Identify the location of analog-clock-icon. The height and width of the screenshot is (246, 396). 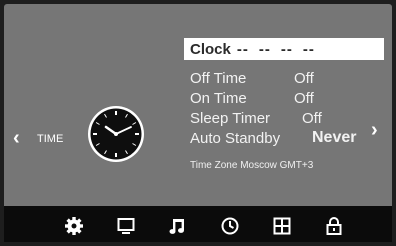
(116, 134).